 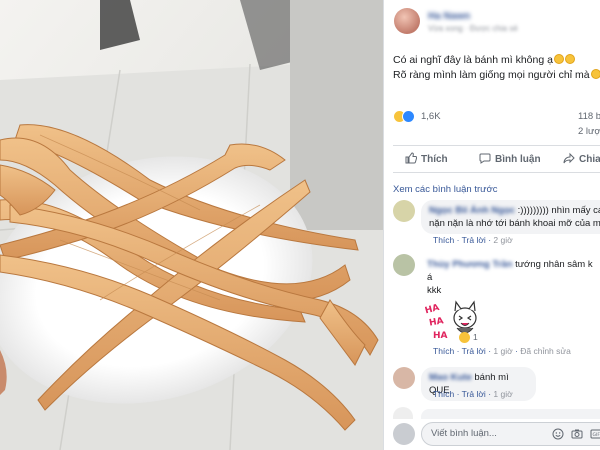 I want to click on post-header: Ha Nawn Vừa xong · Được chia sẻ, so click(x=497, y=24).